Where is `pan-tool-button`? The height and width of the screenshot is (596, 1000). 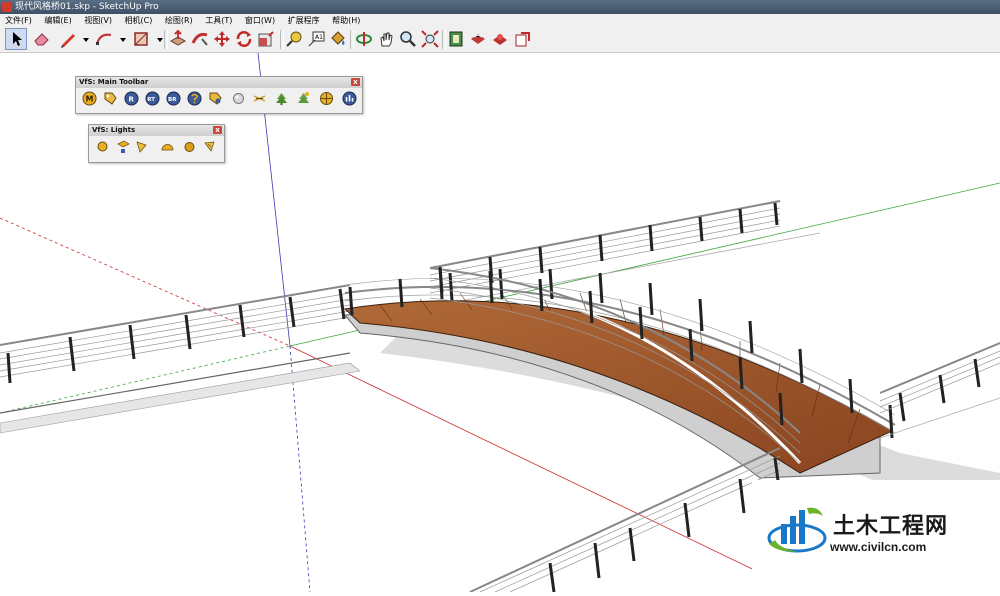
pan-tool-button is located at coordinates (386, 39).